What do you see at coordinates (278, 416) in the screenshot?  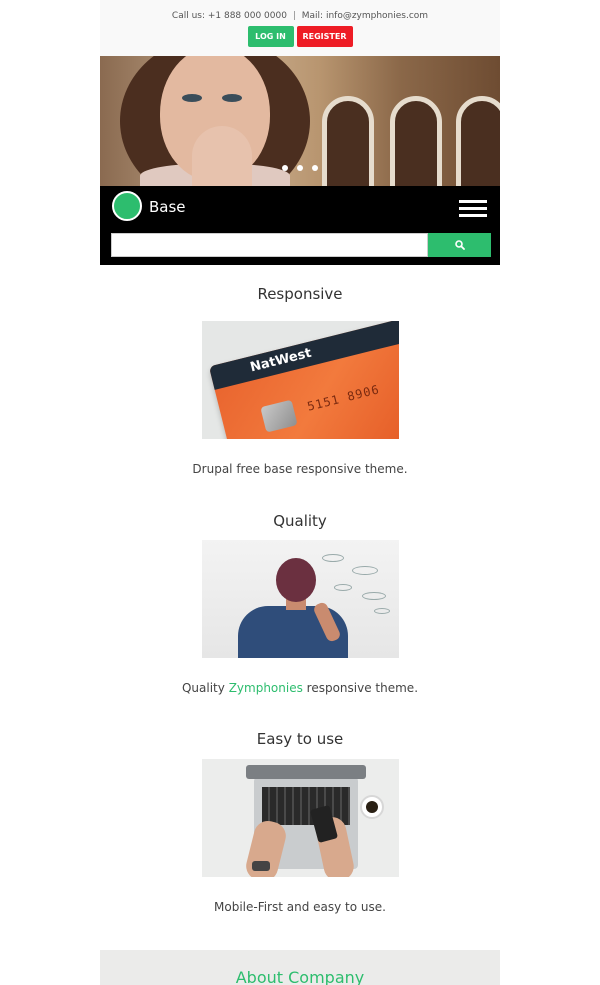 I see `card-chip` at bounding box center [278, 416].